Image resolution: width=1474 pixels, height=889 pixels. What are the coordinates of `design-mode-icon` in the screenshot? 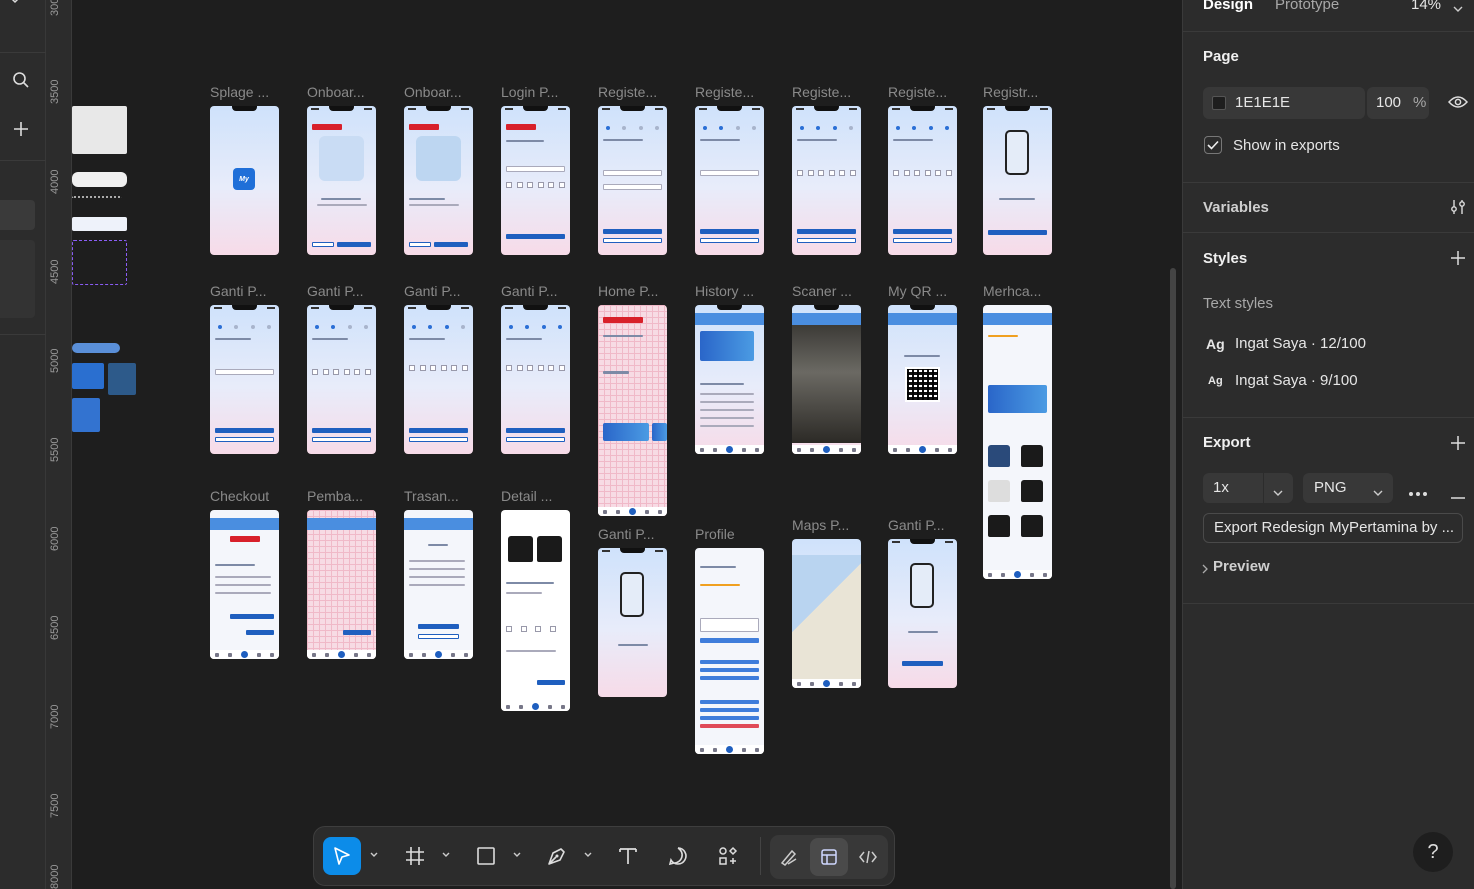 It's located at (829, 857).